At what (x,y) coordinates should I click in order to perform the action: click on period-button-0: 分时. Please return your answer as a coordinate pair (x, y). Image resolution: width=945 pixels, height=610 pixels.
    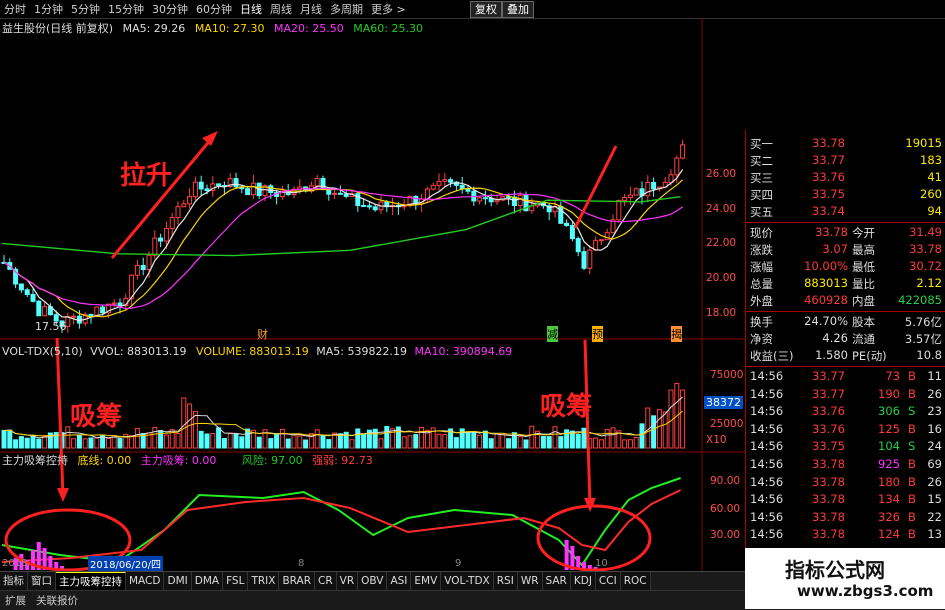
    Looking at the image, I should click on (15, 9).